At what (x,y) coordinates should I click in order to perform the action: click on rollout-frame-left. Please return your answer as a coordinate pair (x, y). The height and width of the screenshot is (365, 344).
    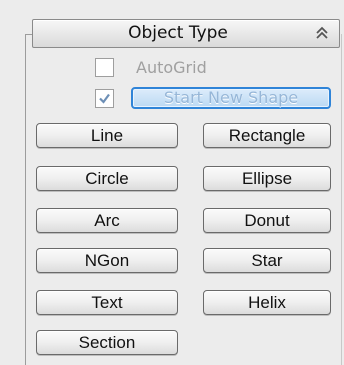
    Looking at the image, I should click on (25, 199).